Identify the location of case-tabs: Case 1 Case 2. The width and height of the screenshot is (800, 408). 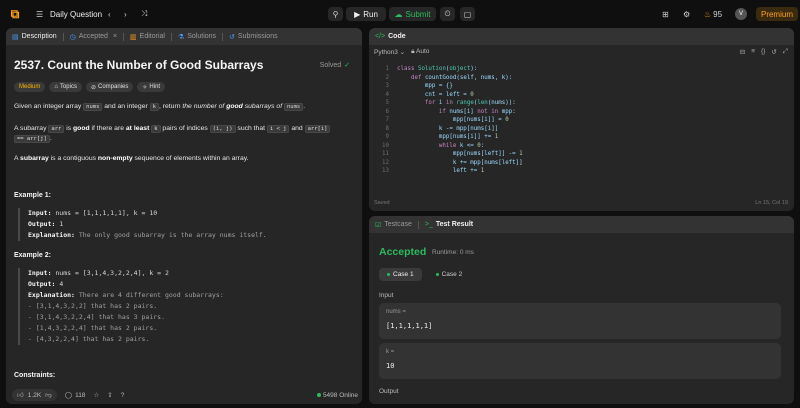
(424, 274).